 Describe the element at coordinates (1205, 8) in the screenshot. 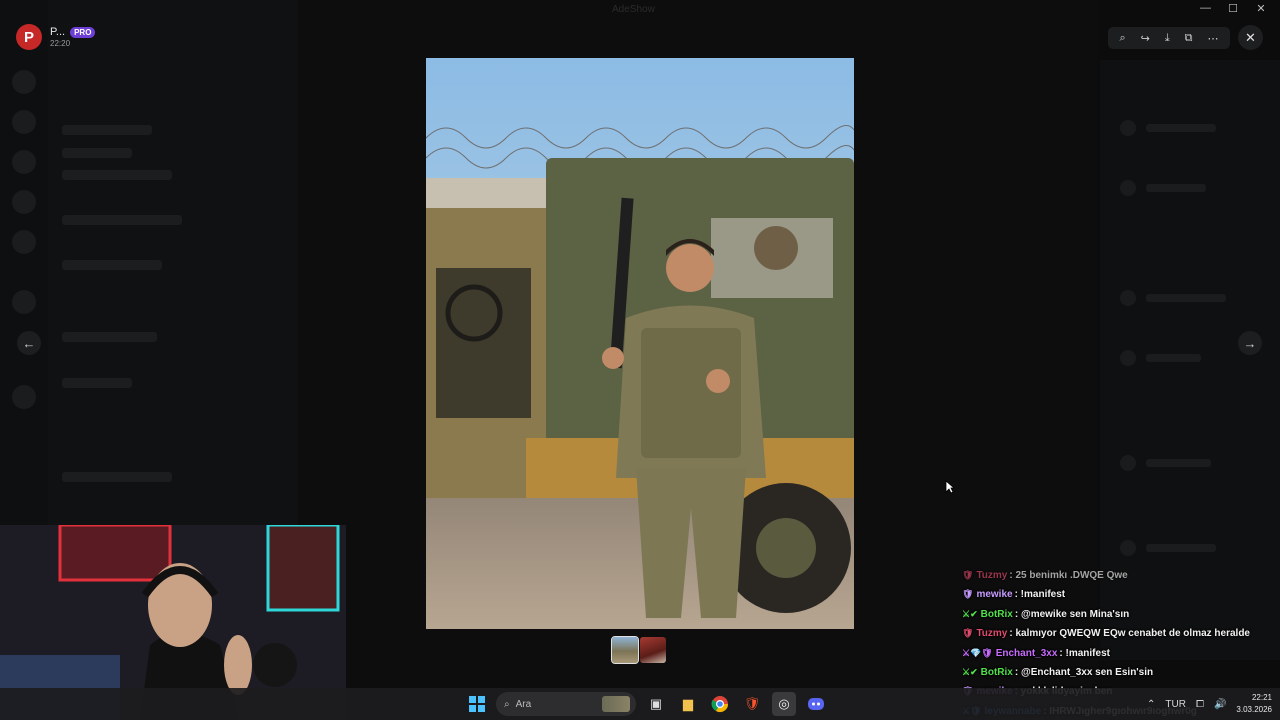

I see `minimize-icon: —` at that location.